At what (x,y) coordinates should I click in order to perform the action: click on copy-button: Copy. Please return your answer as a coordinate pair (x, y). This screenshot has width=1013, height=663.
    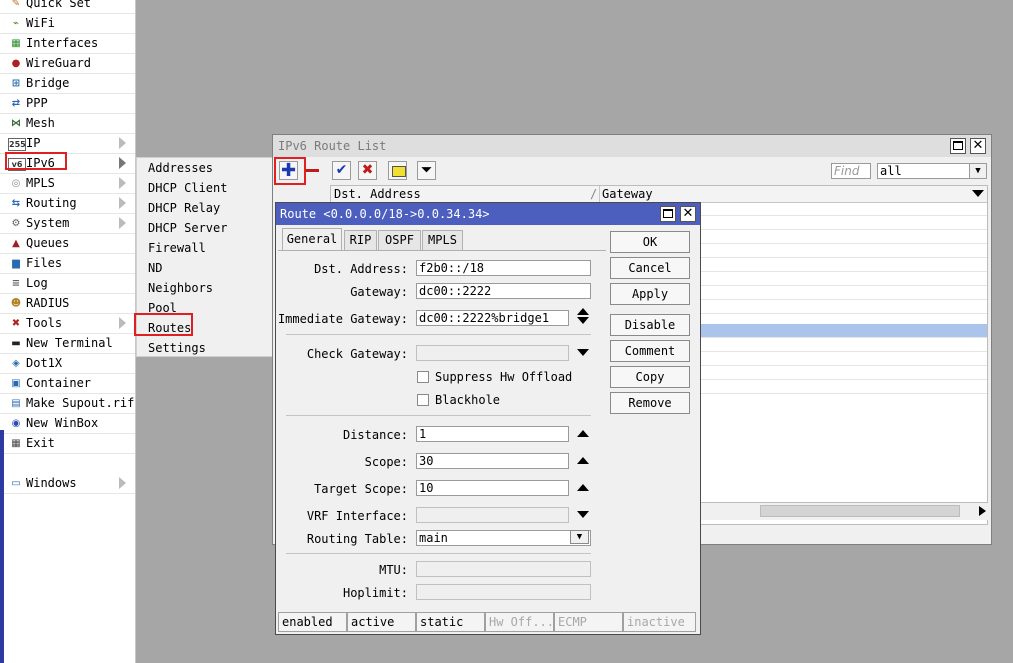
    Looking at the image, I should click on (650, 377).